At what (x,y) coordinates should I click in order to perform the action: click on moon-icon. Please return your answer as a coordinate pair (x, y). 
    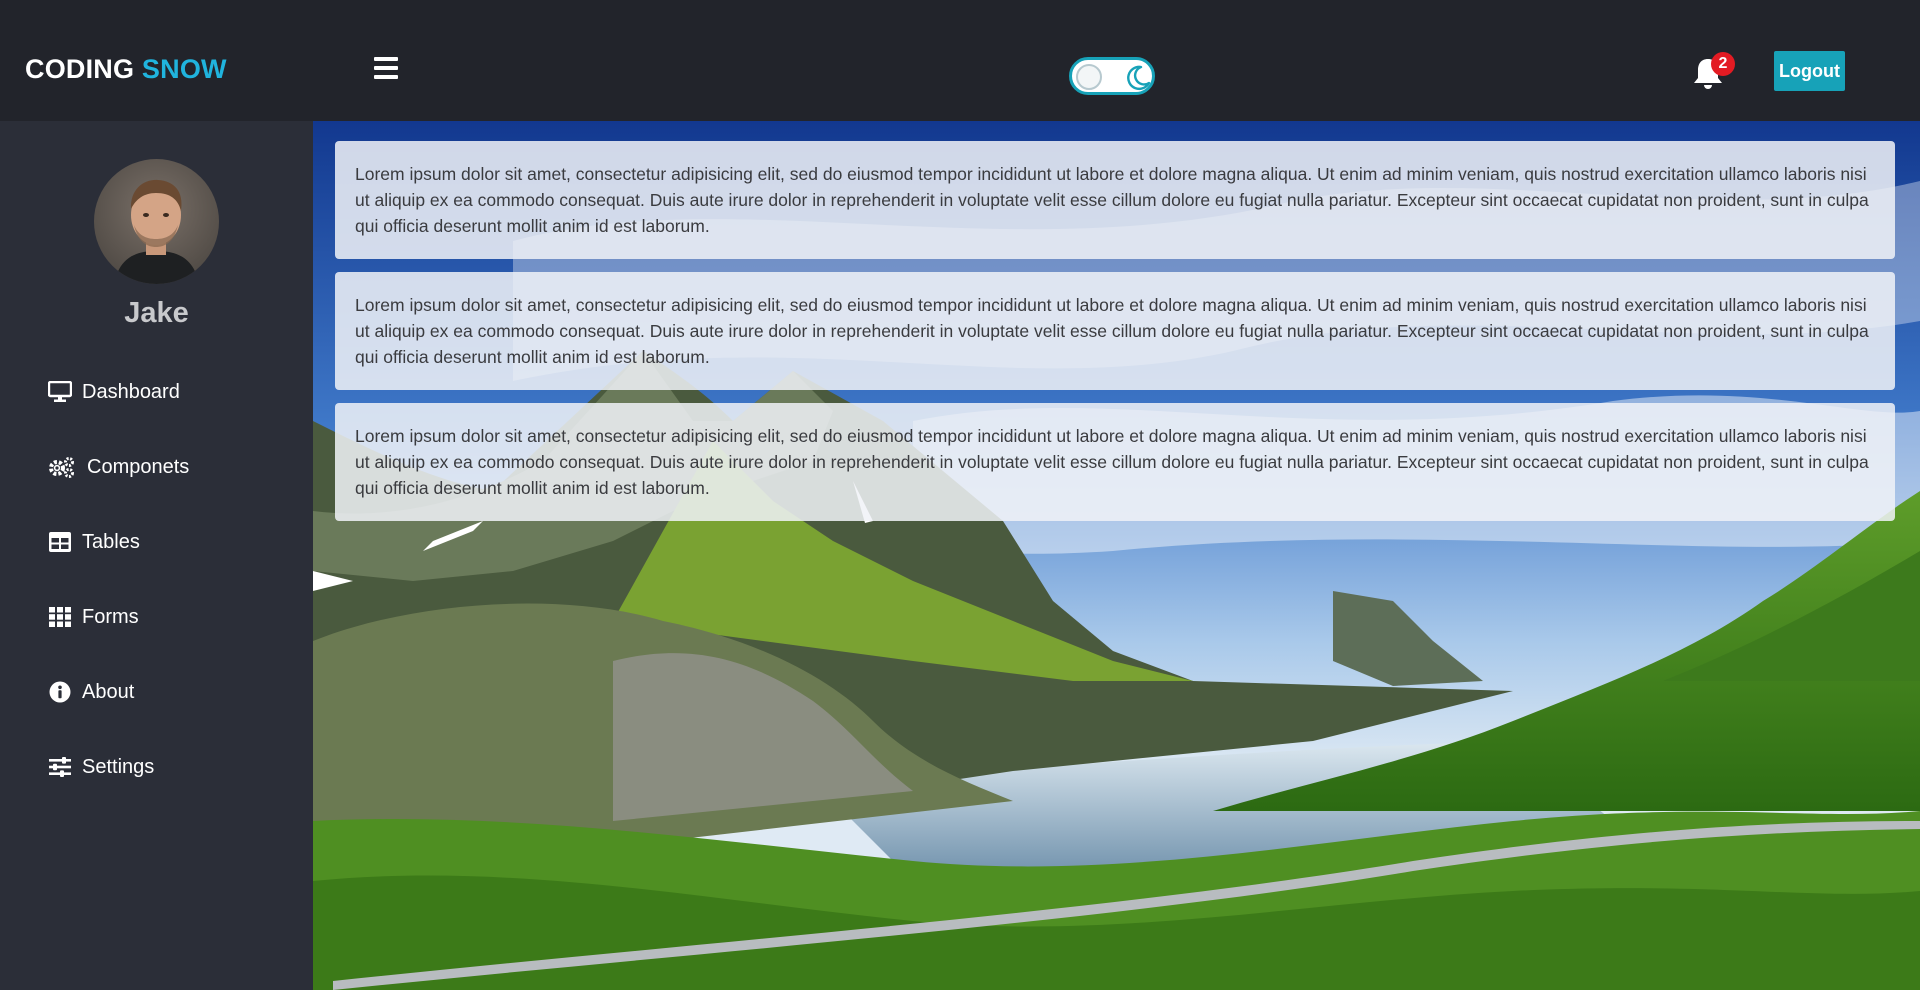
    Looking at the image, I should click on (1139, 77).